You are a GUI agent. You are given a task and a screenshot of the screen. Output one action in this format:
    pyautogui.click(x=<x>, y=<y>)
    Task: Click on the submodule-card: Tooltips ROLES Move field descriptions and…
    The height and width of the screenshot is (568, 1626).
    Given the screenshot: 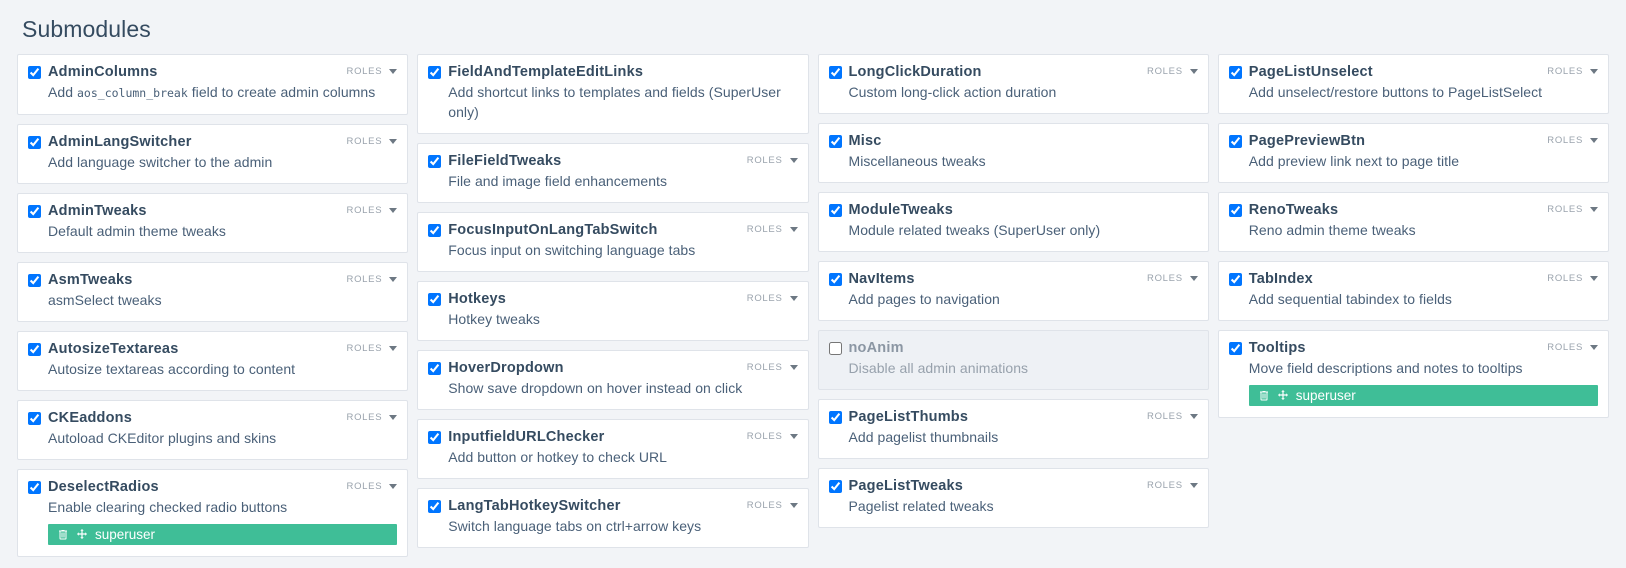 What is the action you would take?
    pyautogui.click(x=1413, y=374)
    